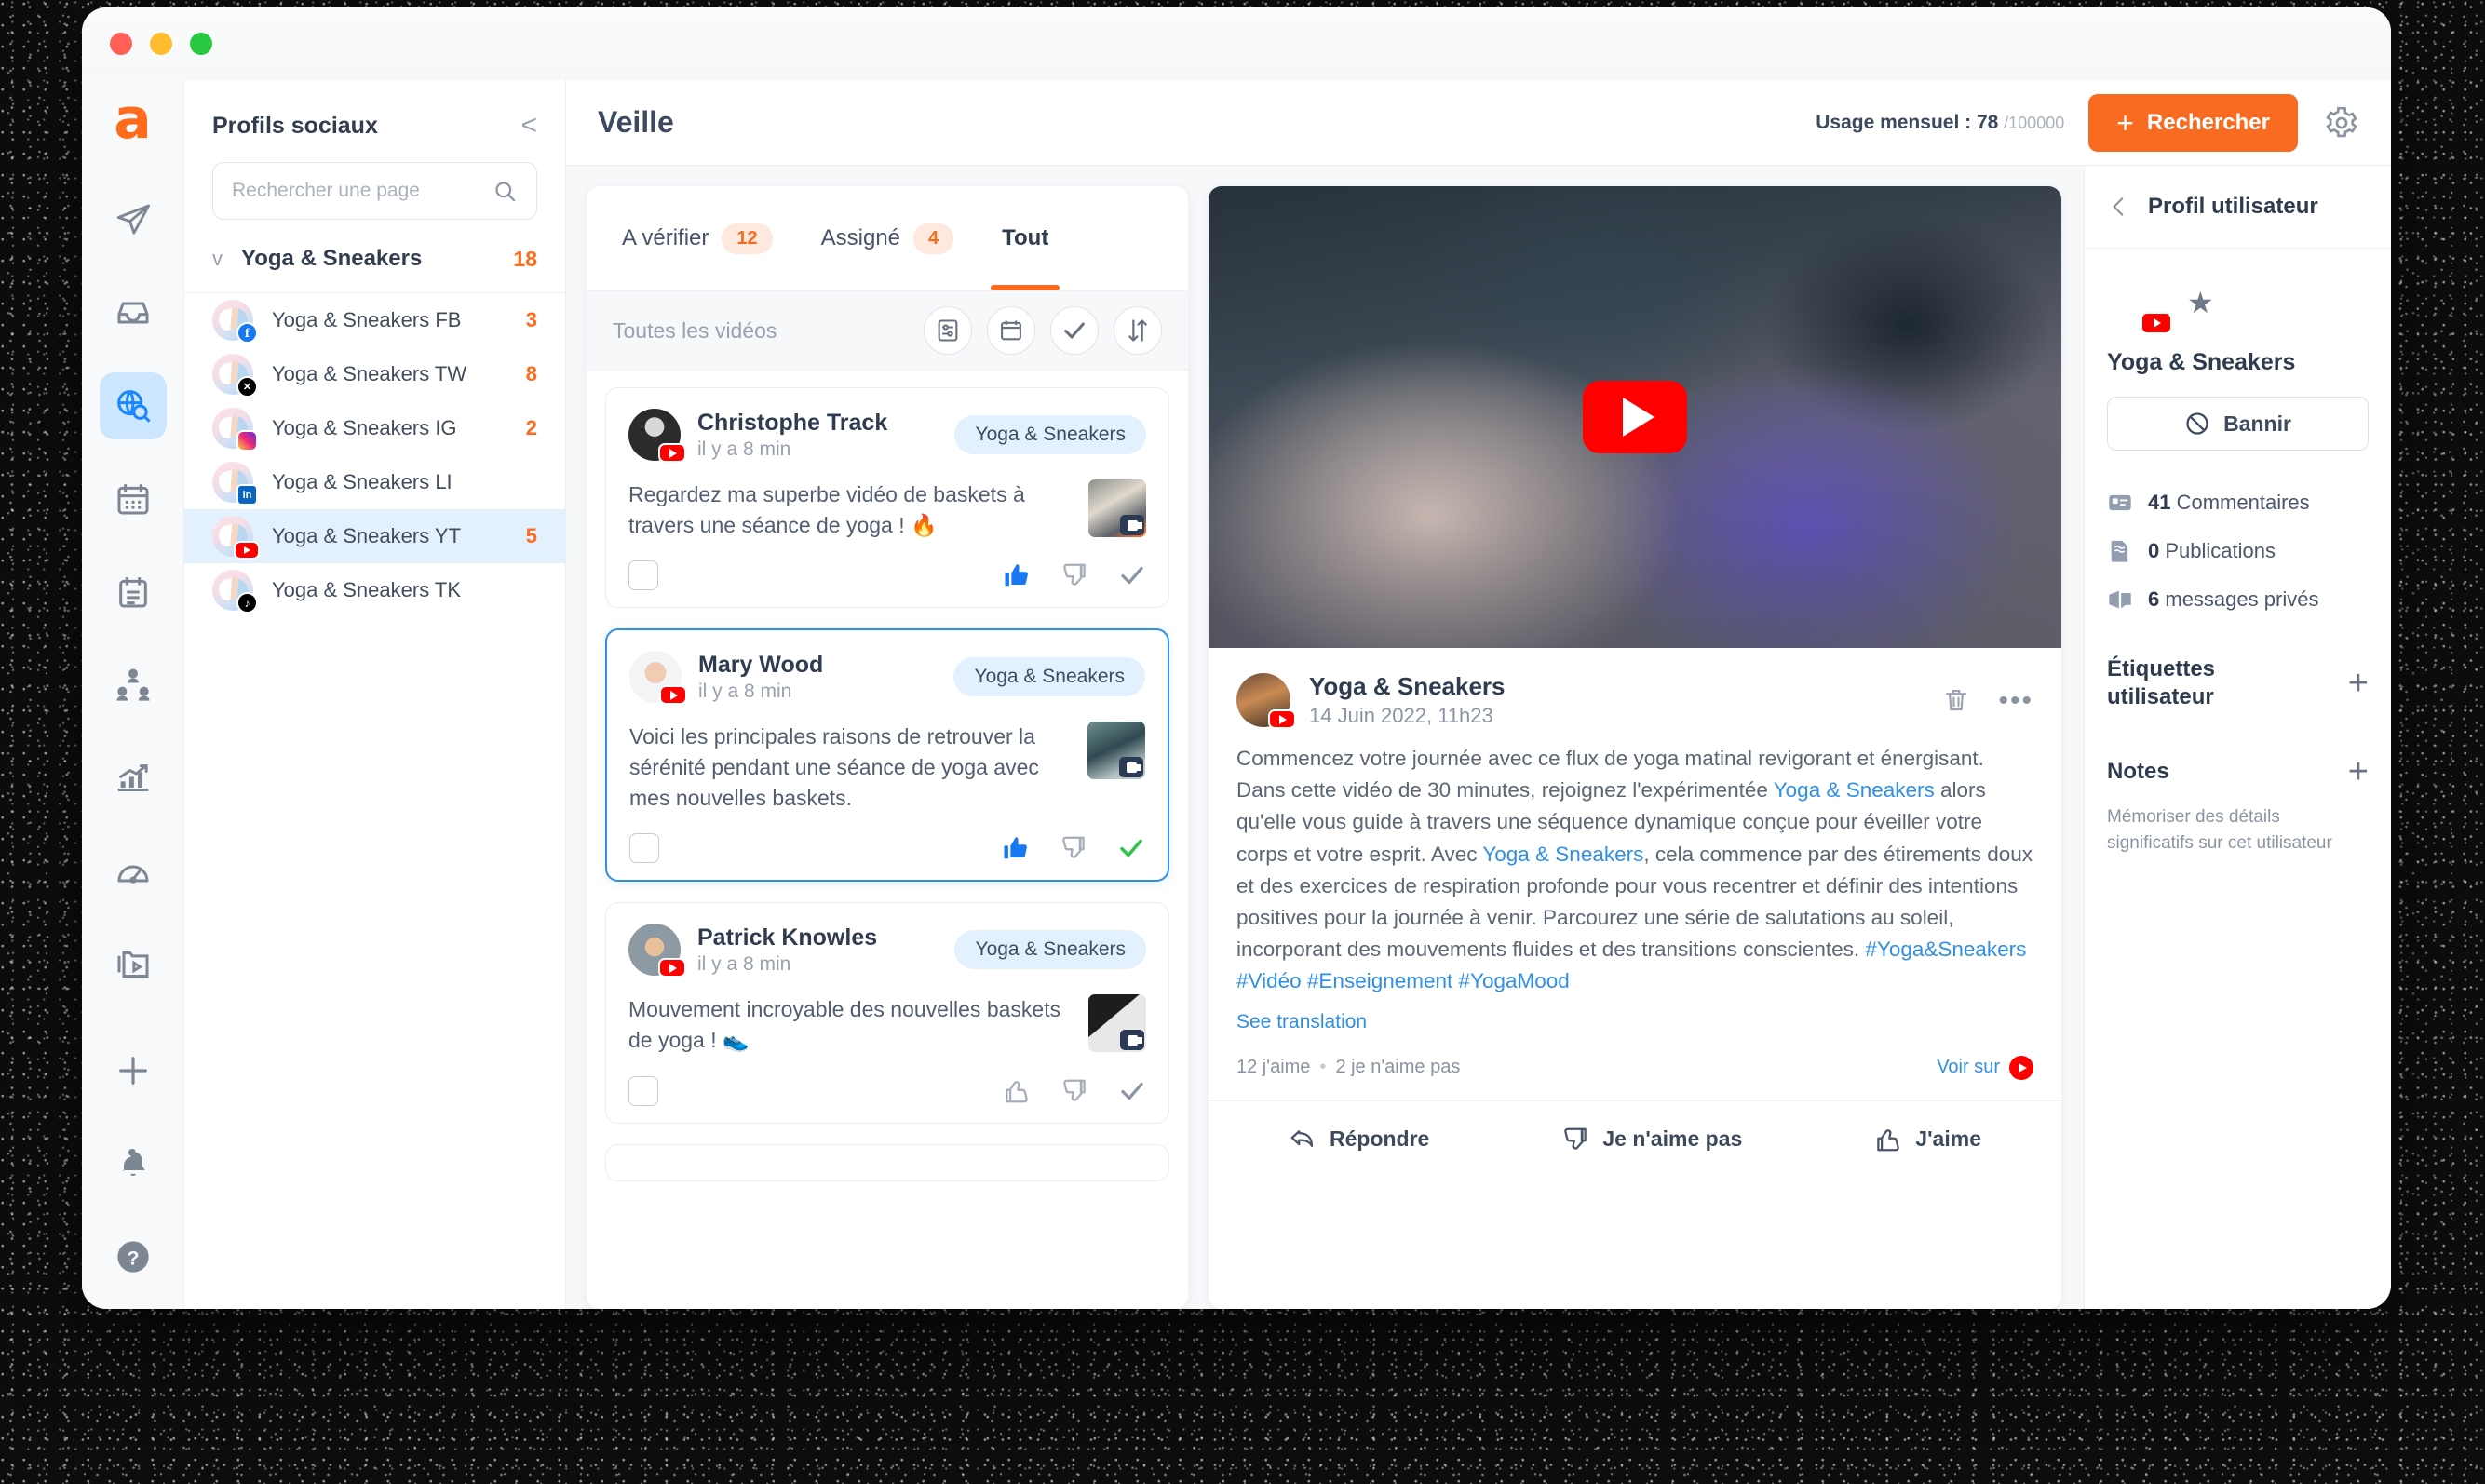 The height and width of the screenshot is (1484, 2485). I want to click on facebook-icon: f, so click(247, 333).